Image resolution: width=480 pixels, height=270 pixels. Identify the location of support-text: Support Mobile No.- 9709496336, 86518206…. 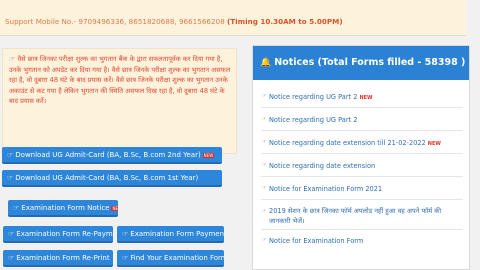
(174, 21).